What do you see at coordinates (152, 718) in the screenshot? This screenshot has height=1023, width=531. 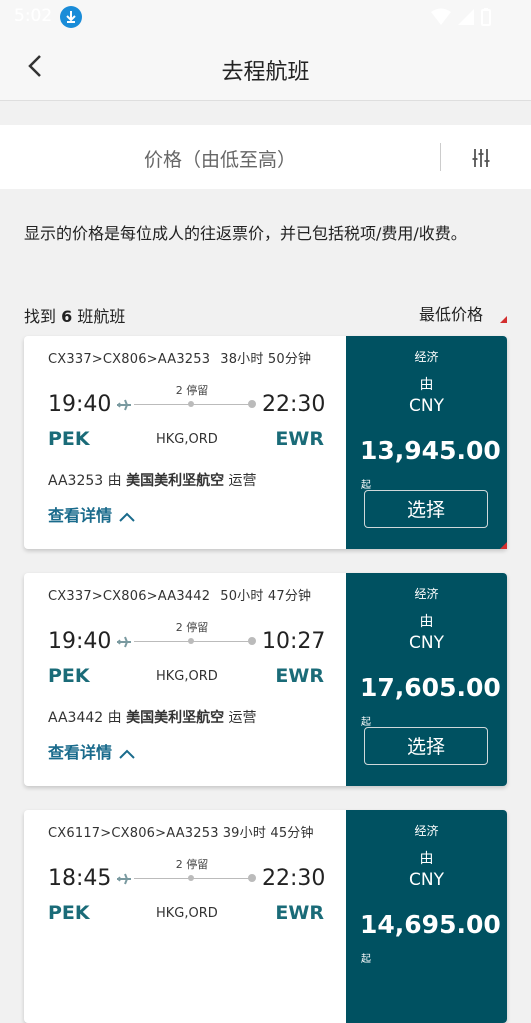 I see `operated-by: AA3442 由 美国美利坚航空 运营` at bounding box center [152, 718].